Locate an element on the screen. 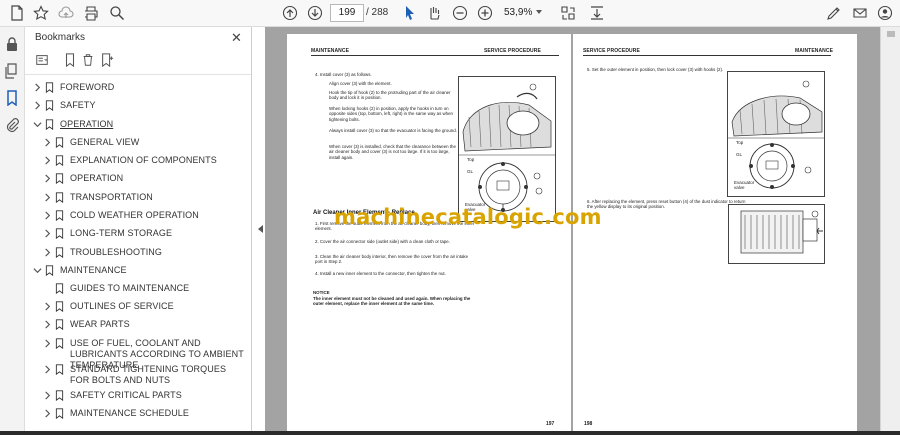  document-scrollbar is located at coordinates (890, 231).